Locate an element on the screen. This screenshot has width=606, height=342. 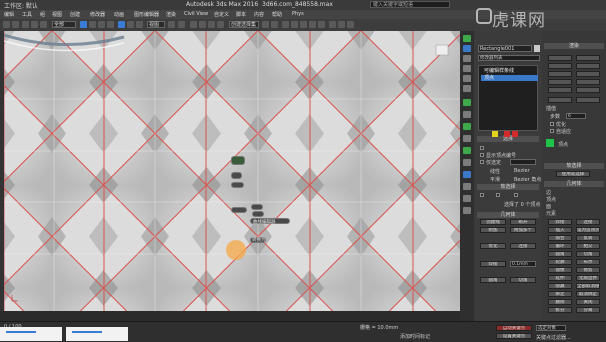
rp-button: 延伸 is located at coordinates (560, 278).